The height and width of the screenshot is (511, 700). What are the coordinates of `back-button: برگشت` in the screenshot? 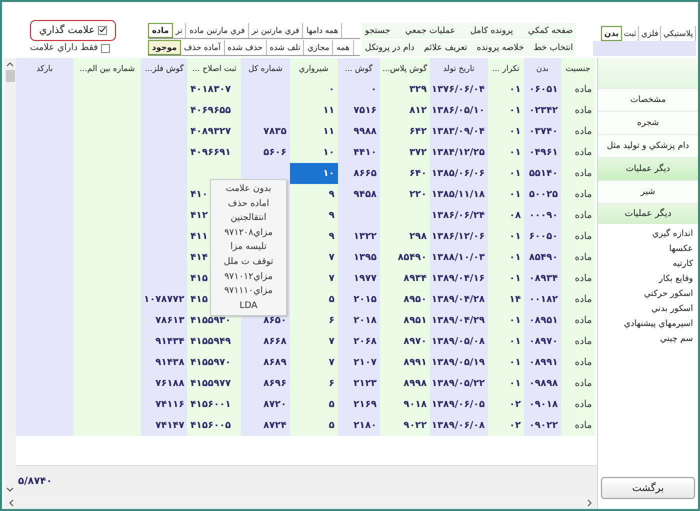 It's located at (648, 488).